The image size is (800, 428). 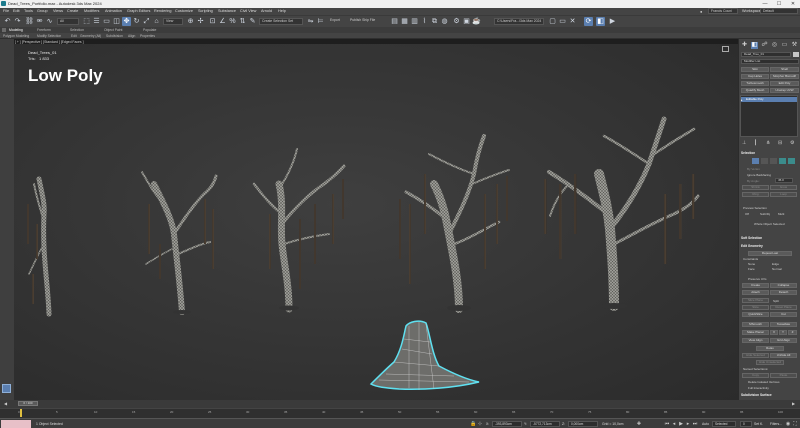 What do you see at coordinates (783, 285) in the screenshot?
I see `collapse-button: Collapse` at bounding box center [783, 285].